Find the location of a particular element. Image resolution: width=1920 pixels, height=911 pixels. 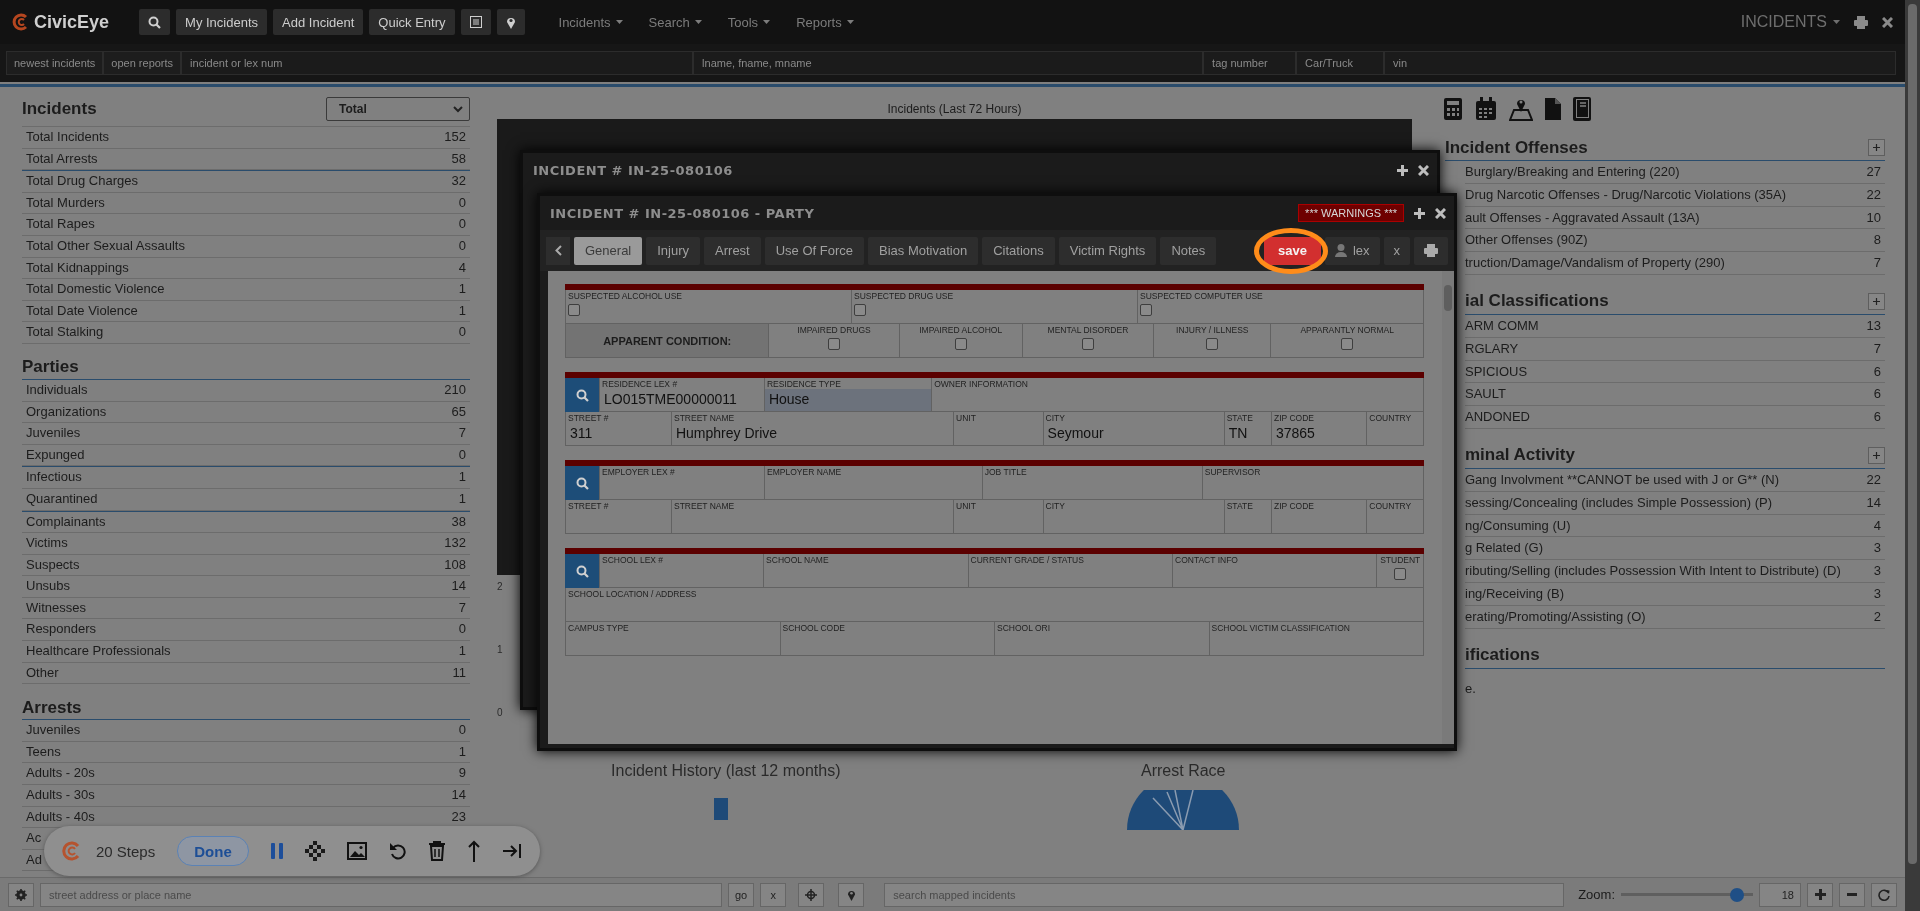

stat-label: Ac is located at coordinates (34, 838).